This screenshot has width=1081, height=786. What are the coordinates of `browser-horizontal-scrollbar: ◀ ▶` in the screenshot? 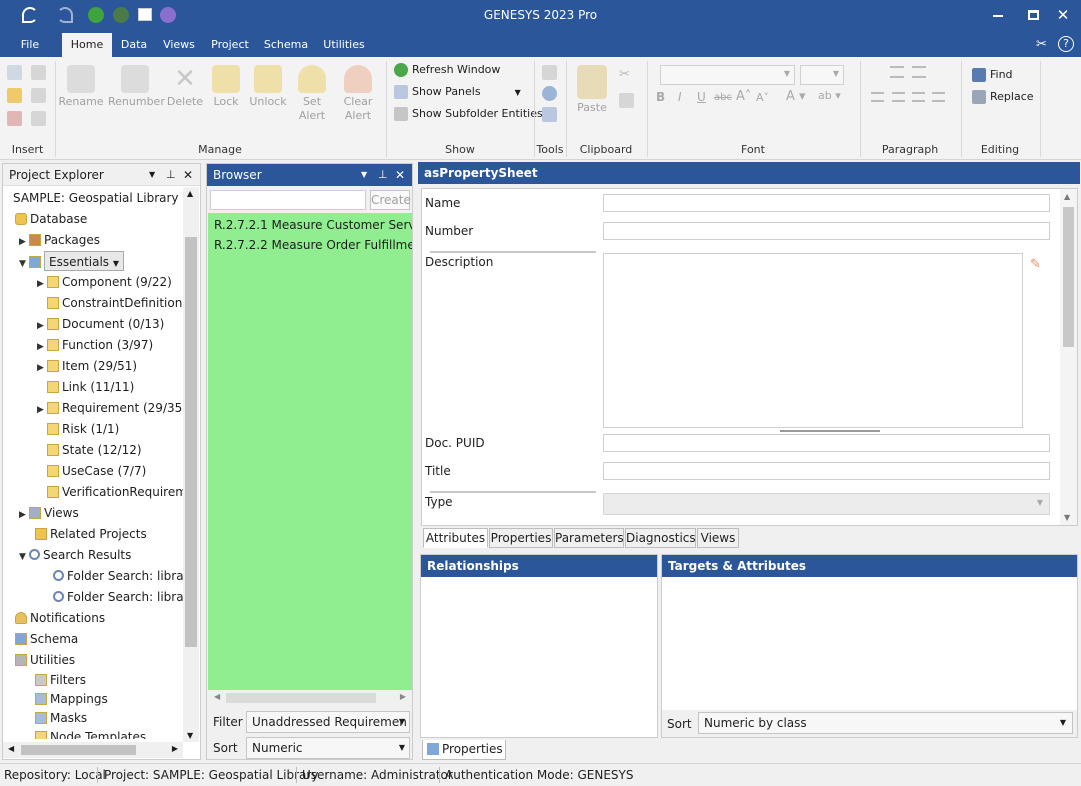 It's located at (310, 698).